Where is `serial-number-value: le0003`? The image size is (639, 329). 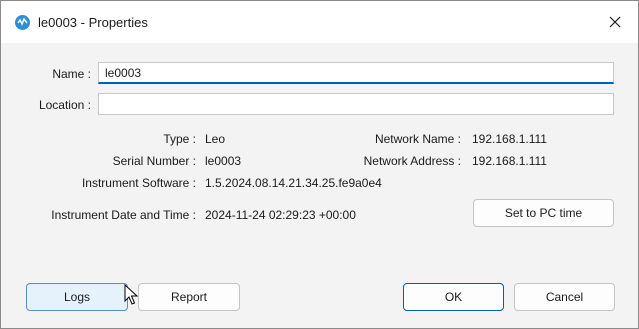
serial-number-value: le0003 is located at coordinates (223, 161).